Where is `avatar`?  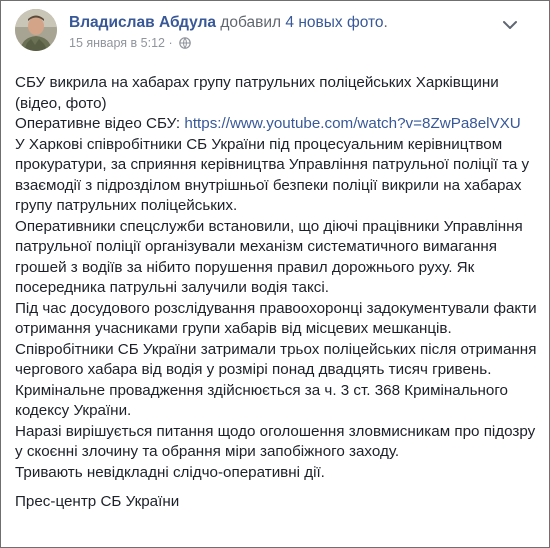 avatar is located at coordinates (36, 30).